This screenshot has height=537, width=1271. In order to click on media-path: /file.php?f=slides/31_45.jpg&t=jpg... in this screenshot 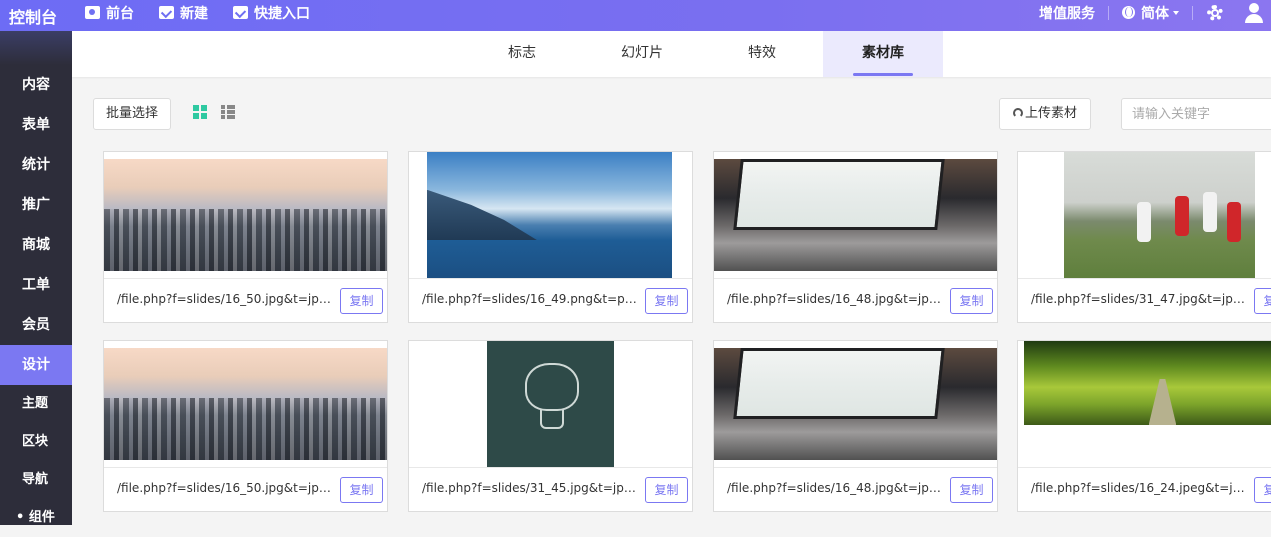, I will do `click(529, 488)`.